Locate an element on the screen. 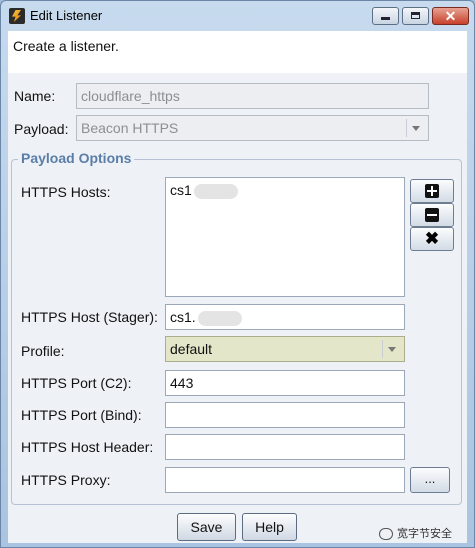  save-button: Save is located at coordinates (206, 527).